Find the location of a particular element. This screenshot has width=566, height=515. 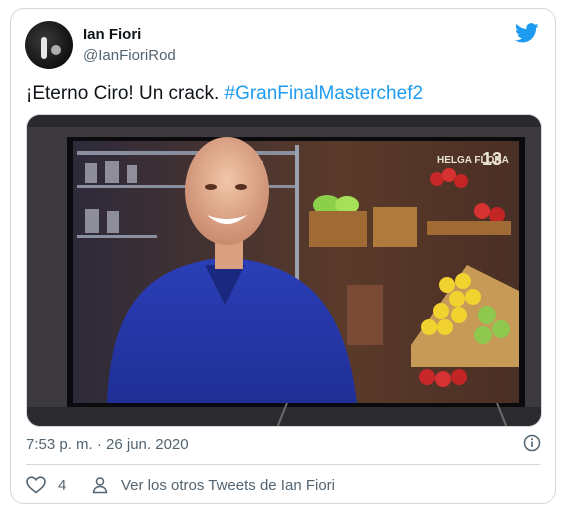

tv-logo-number: 13 is located at coordinates (492, 159).